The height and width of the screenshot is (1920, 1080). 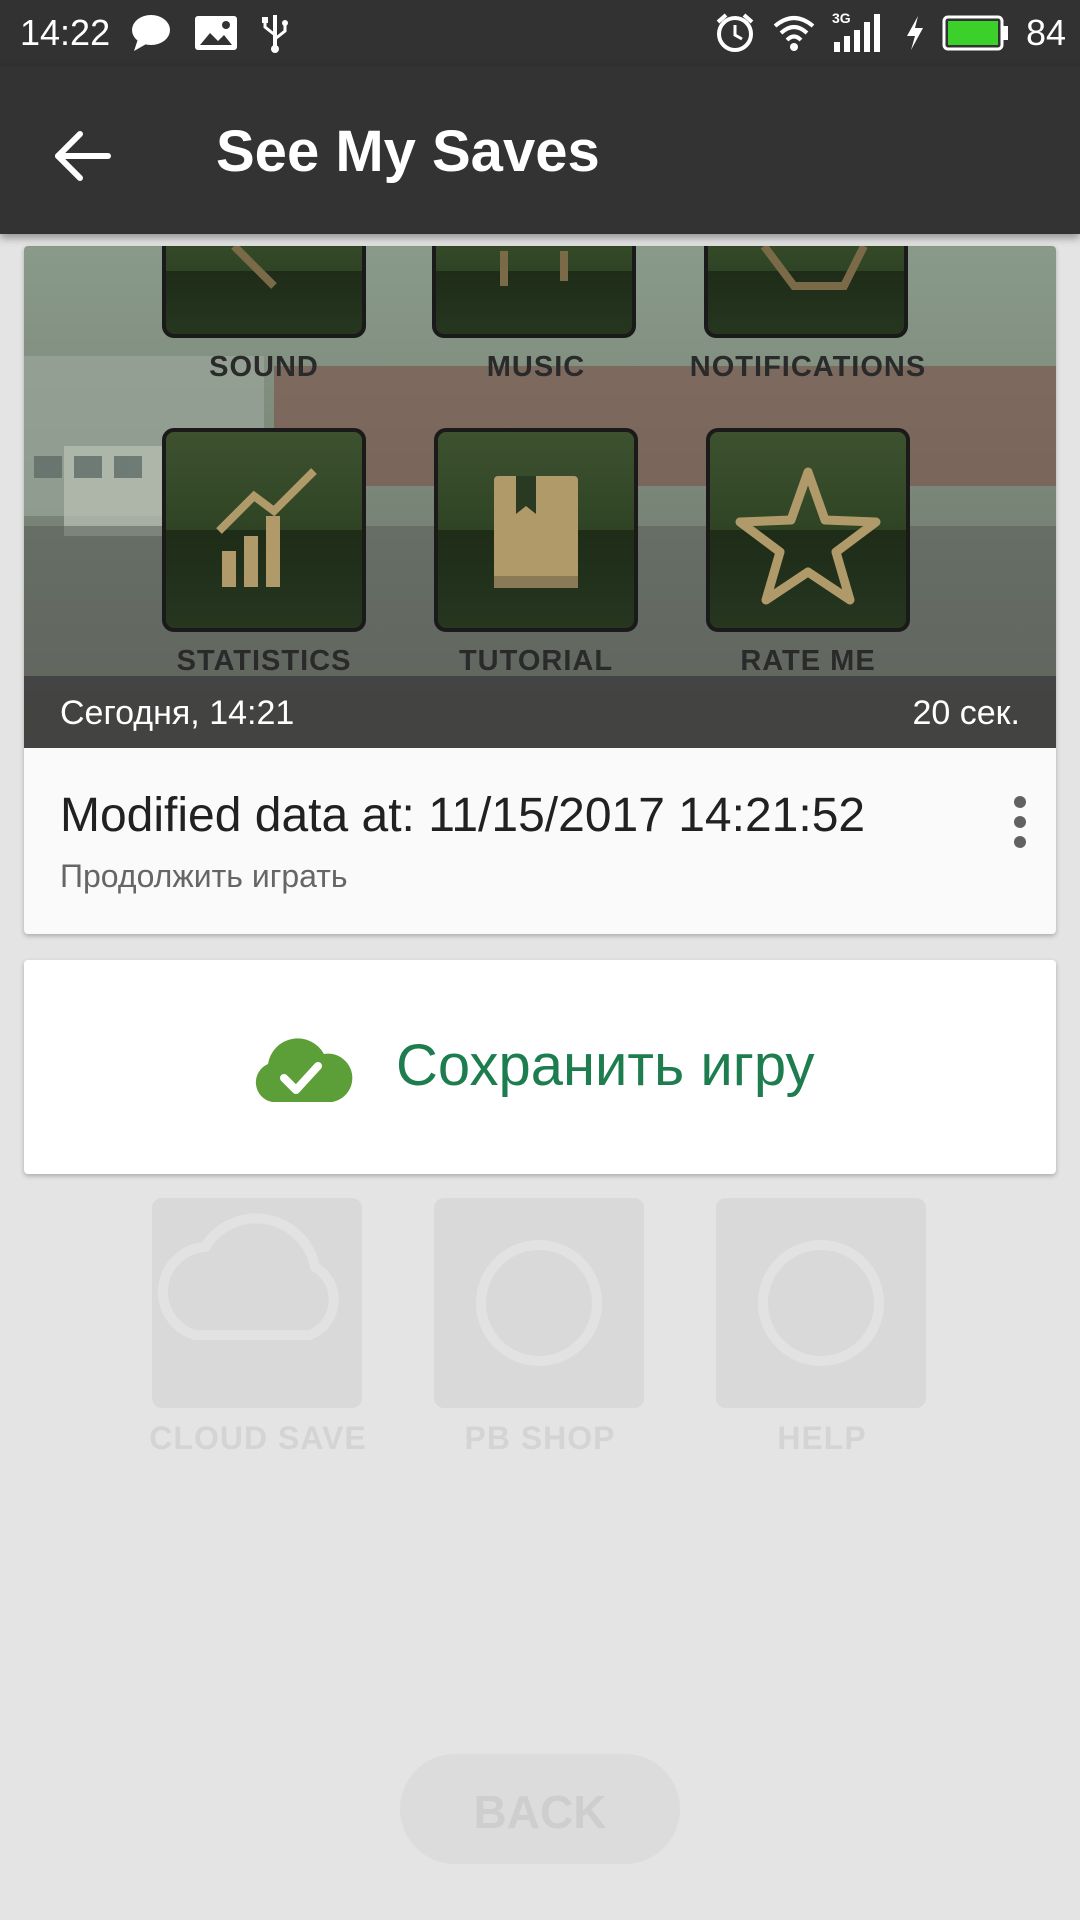 I want to click on message-icon, so click(x=151, y=33).